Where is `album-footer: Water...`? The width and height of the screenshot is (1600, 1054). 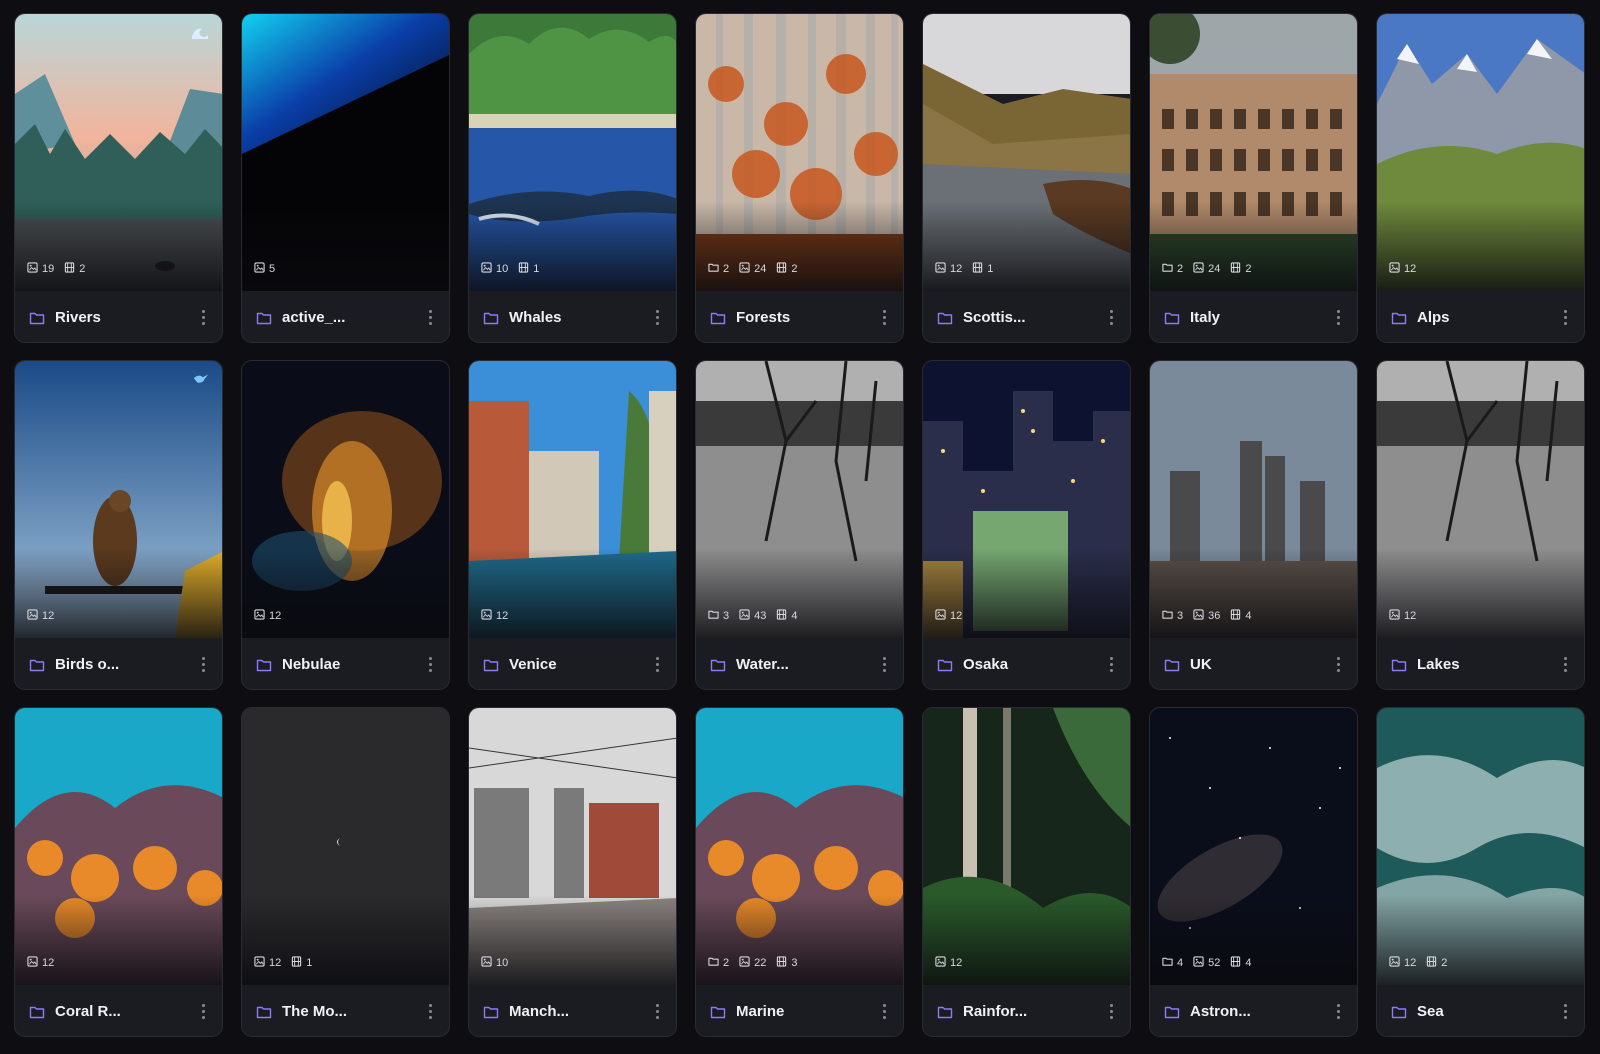 album-footer: Water... is located at coordinates (799, 663).